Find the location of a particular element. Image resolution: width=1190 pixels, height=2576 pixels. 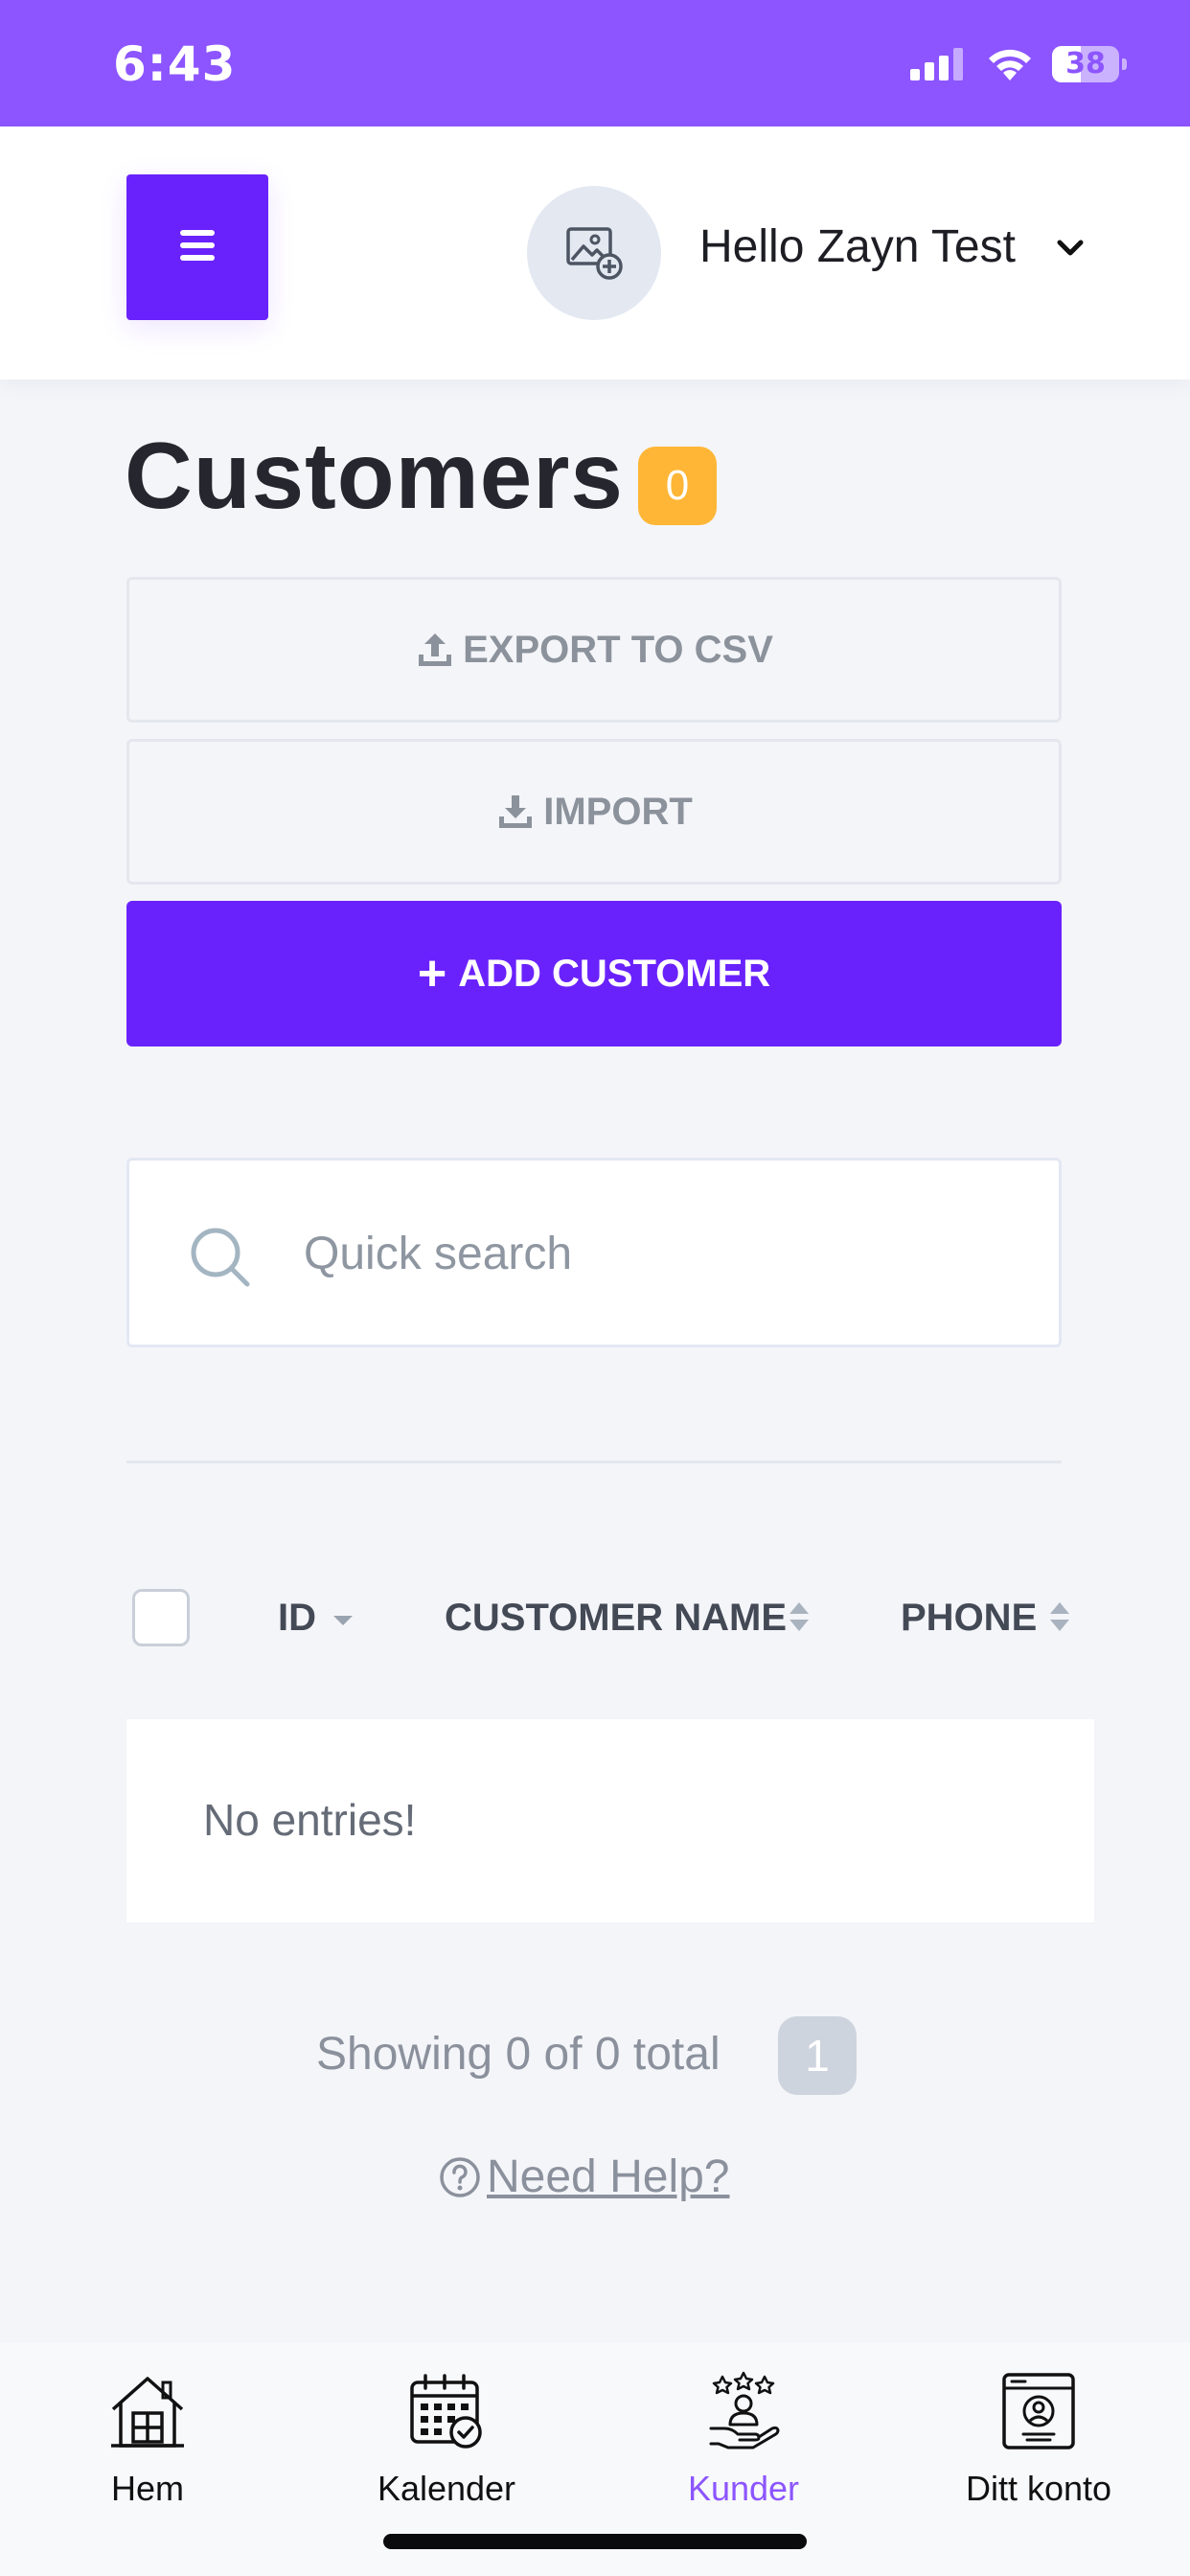

import-button: IMPORT is located at coordinates (594, 812).